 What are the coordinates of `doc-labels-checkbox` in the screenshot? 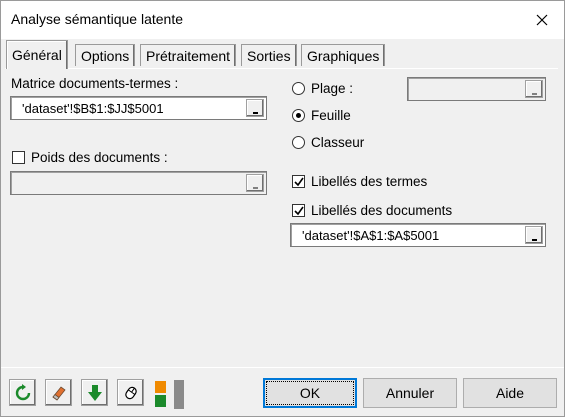 It's located at (298, 210).